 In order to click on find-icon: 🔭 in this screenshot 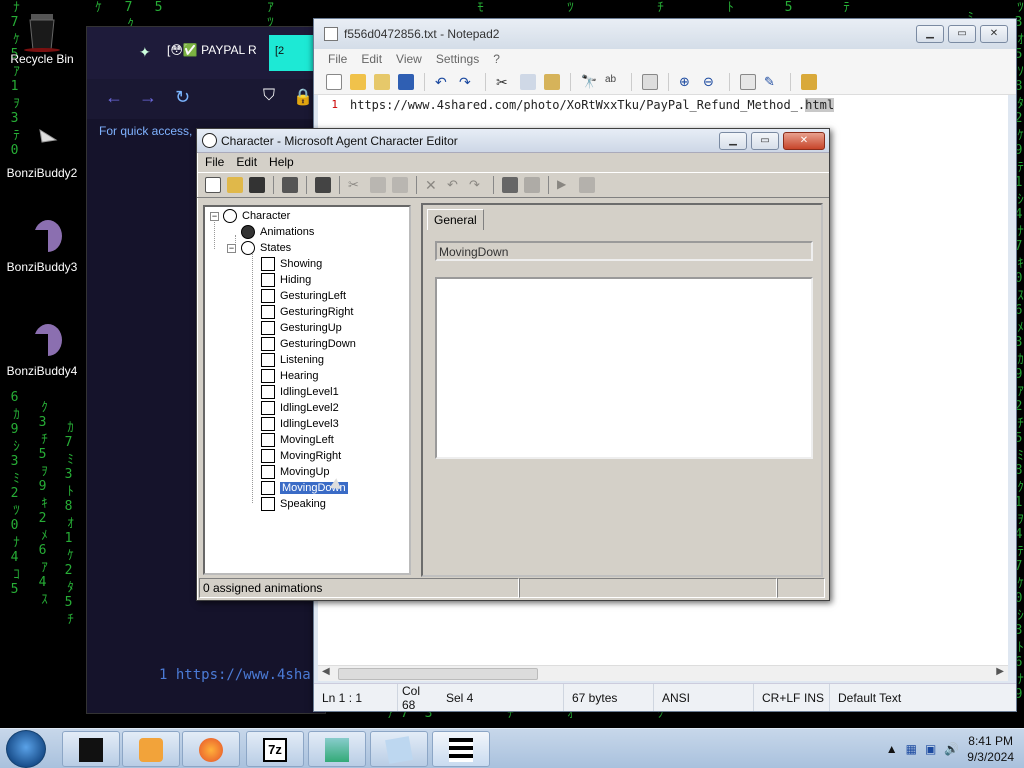, I will do `click(589, 82)`.